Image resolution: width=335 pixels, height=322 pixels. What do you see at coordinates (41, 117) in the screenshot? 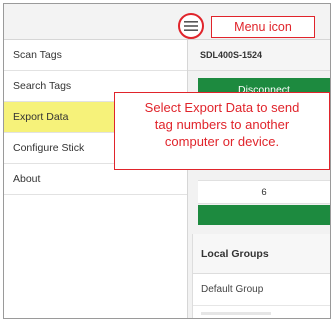
I see `sidebar-item-label: Export Data` at bounding box center [41, 117].